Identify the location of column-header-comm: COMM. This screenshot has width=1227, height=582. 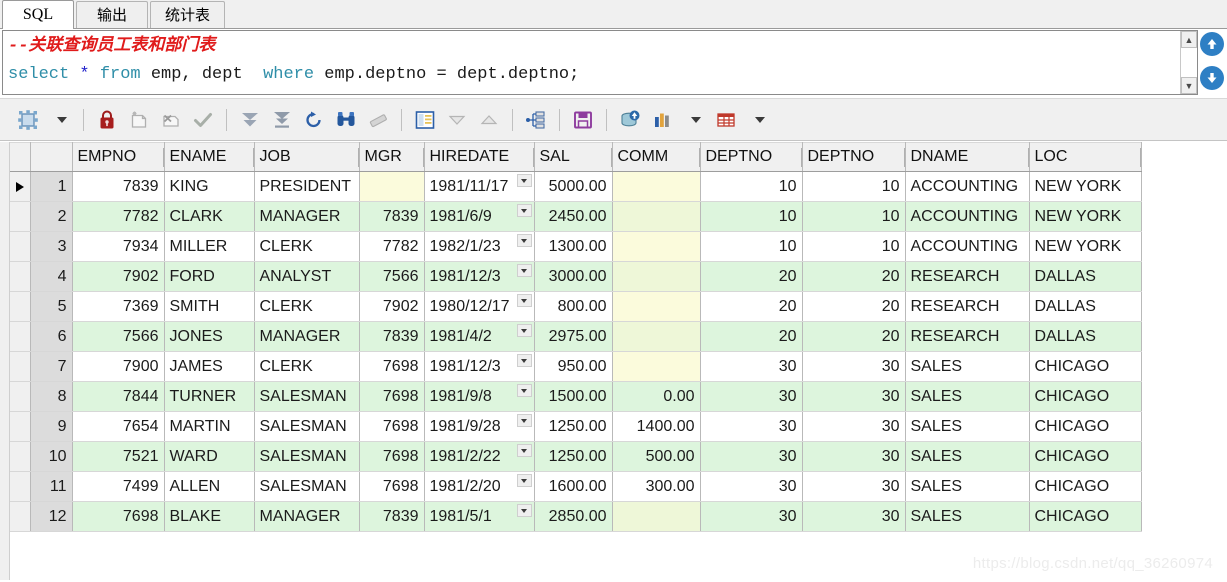
(656, 157).